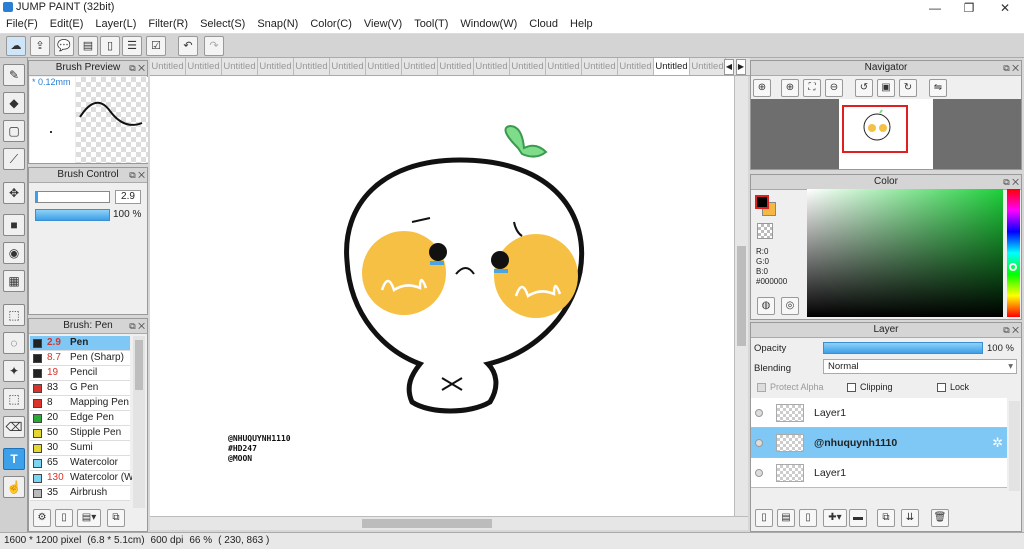 The image size is (1024, 549). Describe the element at coordinates (1014, 446) in the screenshot. I see `layer-list-scrollbar` at that location.